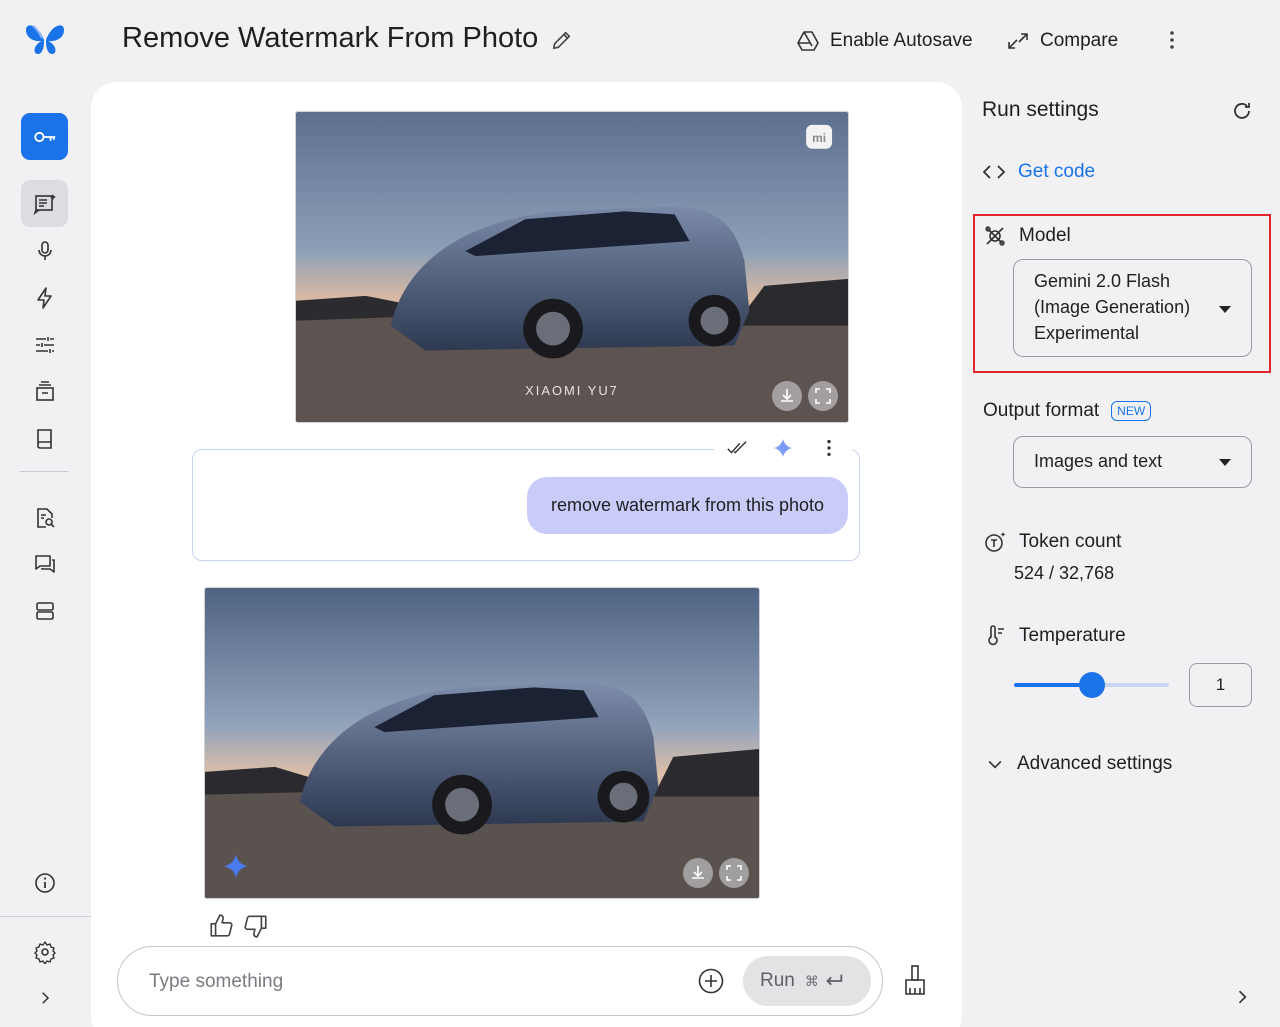 Image resolution: width=1280 pixels, height=1027 pixels. I want to click on collapse-panel-button, so click(1242, 997).